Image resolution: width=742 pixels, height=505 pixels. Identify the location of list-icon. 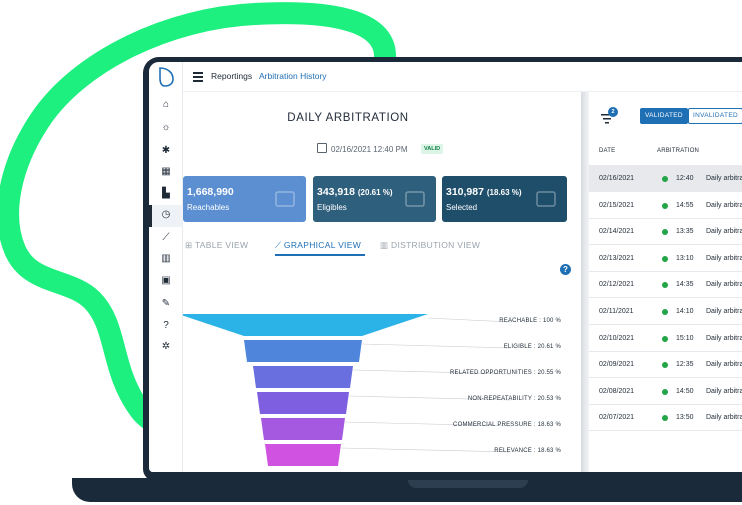
(415, 199).